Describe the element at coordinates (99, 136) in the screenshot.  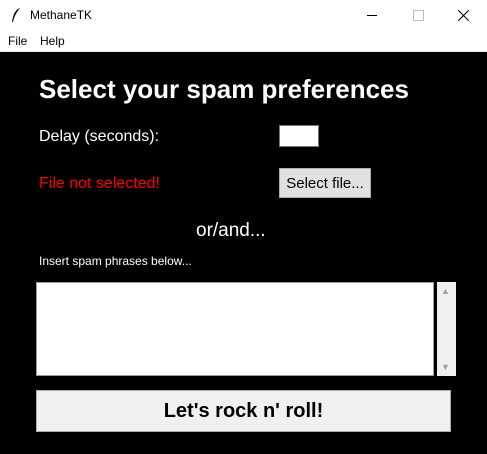
I see `delay-label: Delay (seconds):` at that location.